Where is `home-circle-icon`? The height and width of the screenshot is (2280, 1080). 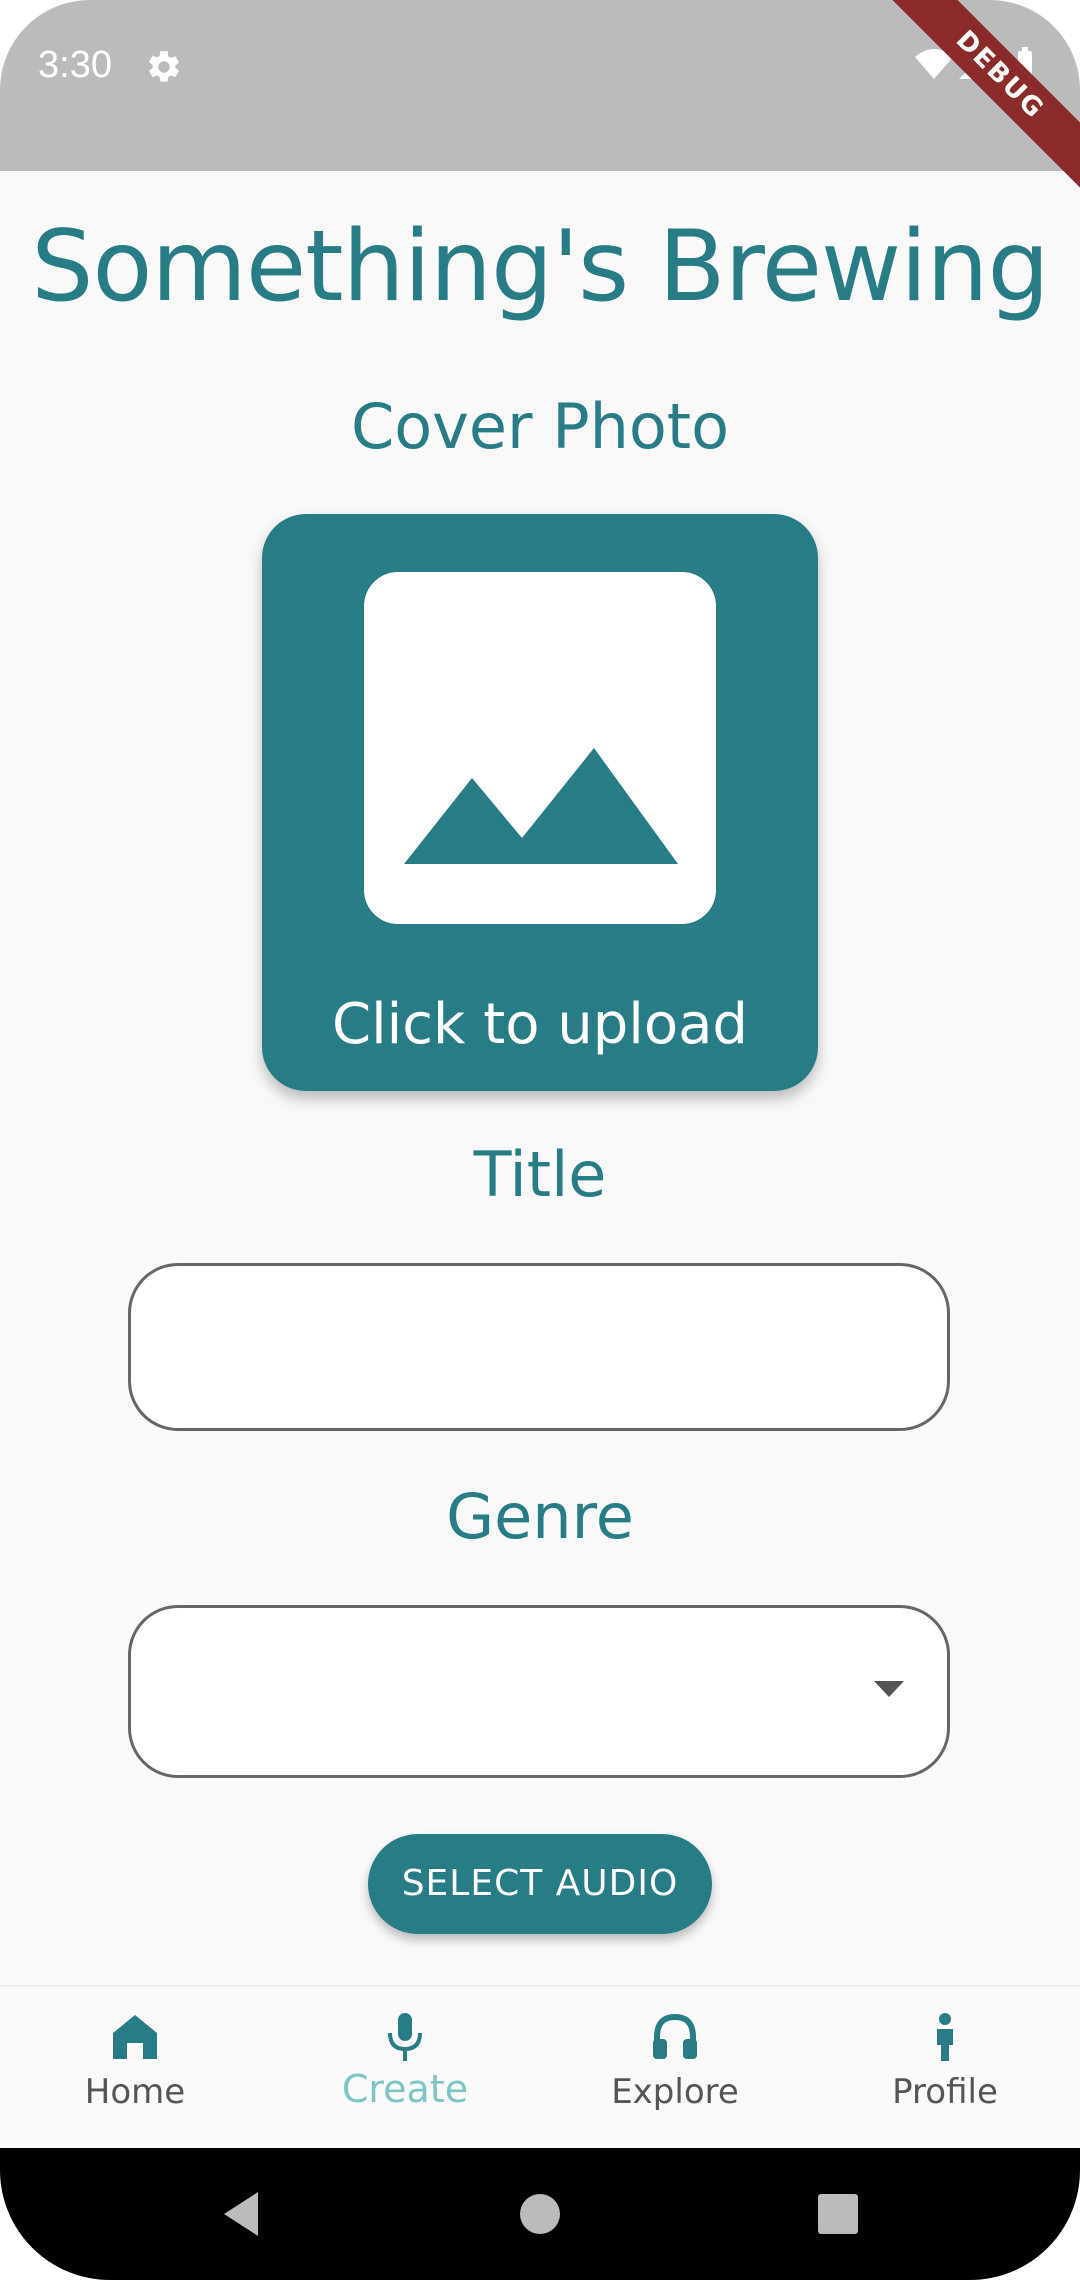 home-circle-icon is located at coordinates (540, 2214).